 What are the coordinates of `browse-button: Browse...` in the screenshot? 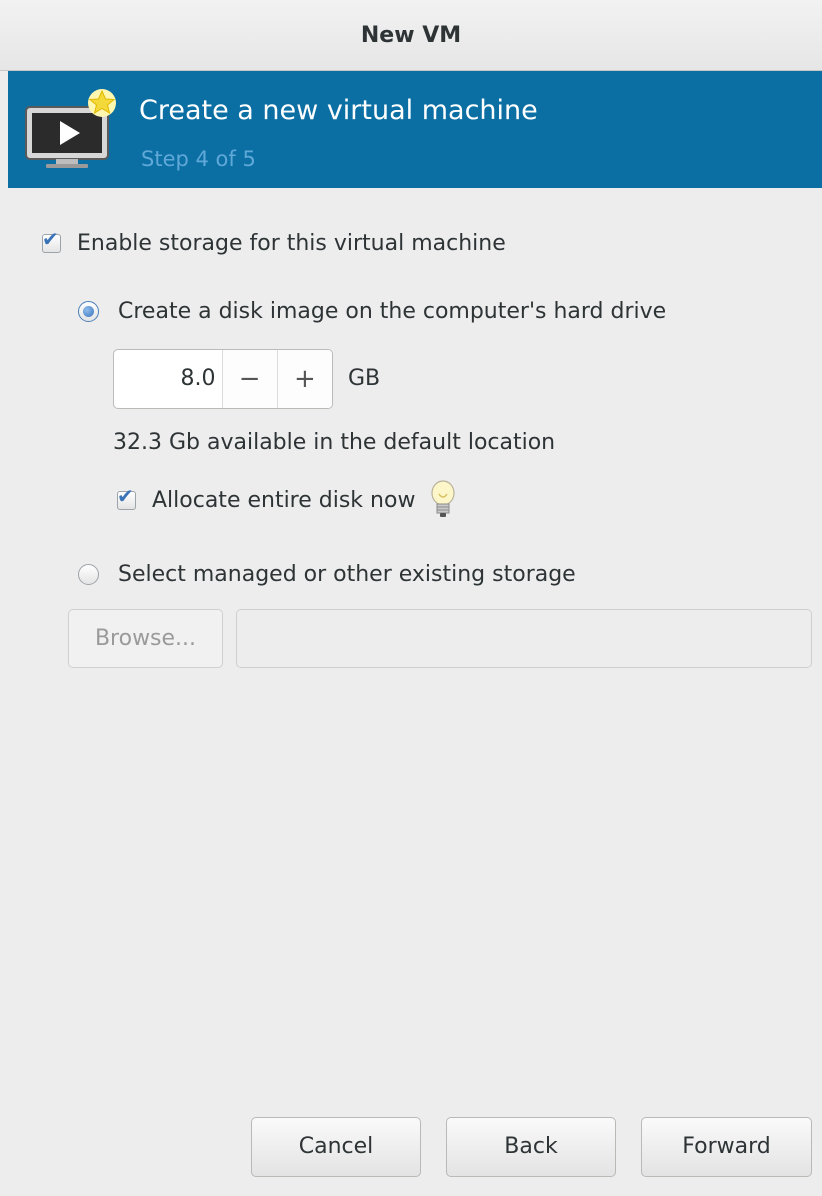 It's located at (145, 638).